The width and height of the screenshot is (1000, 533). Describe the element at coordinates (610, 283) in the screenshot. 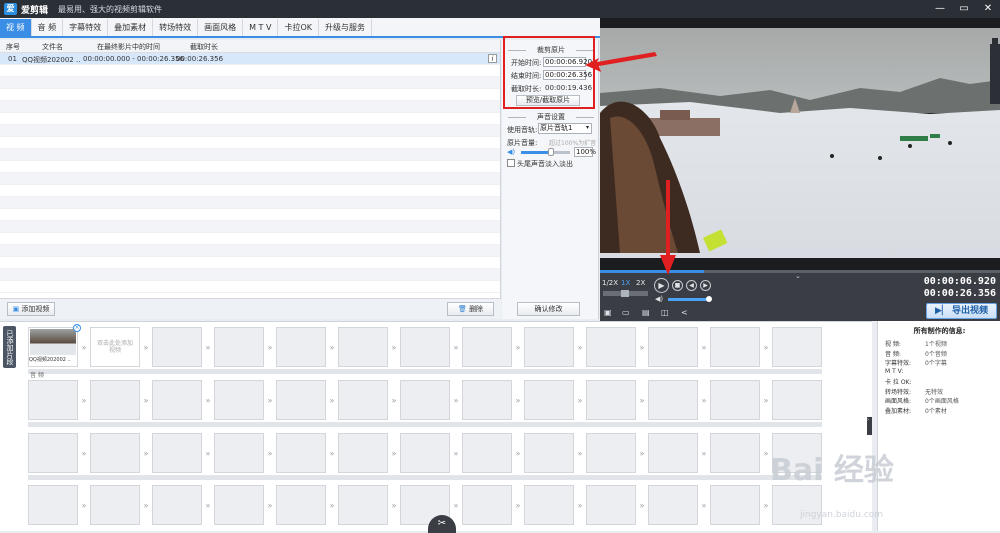

I see `speed-half: 1/2X` at that location.